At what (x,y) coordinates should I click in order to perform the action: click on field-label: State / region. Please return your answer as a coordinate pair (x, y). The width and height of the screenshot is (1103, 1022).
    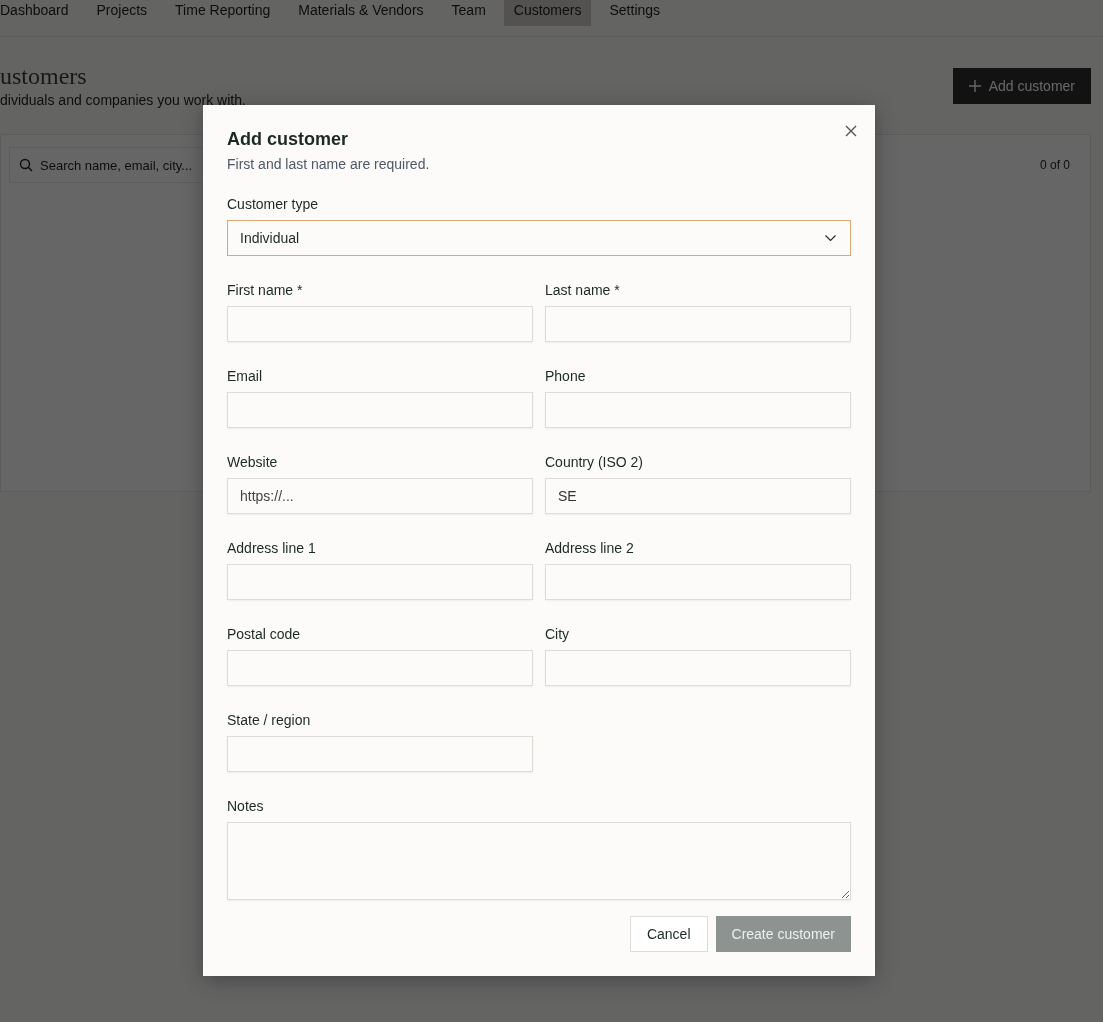
    Looking at the image, I should click on (269, 720).